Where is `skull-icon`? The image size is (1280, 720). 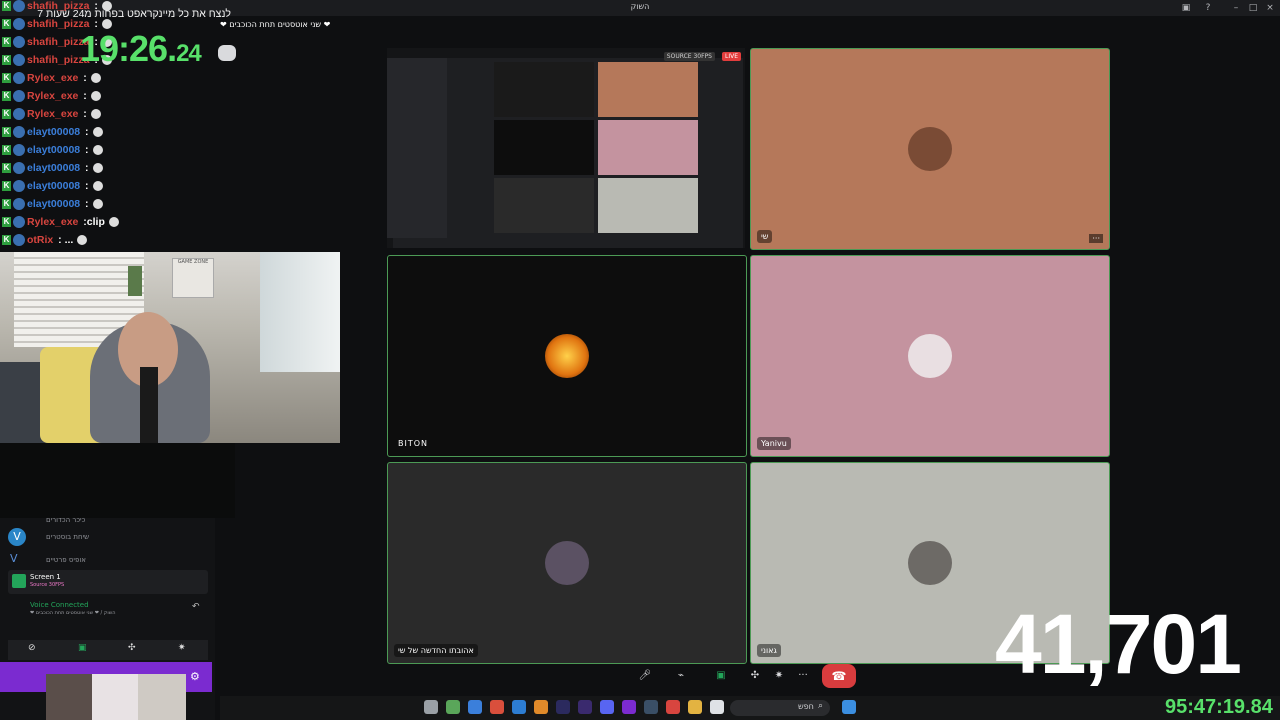 skull-icon is located at coordinates (227, 53).